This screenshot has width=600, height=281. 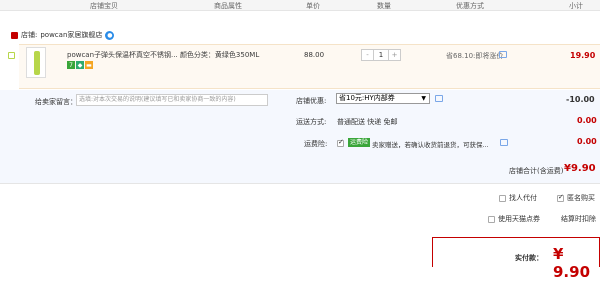 I want to click on item-tags: 7 ◆ ▬, so click(x=80, y=65).